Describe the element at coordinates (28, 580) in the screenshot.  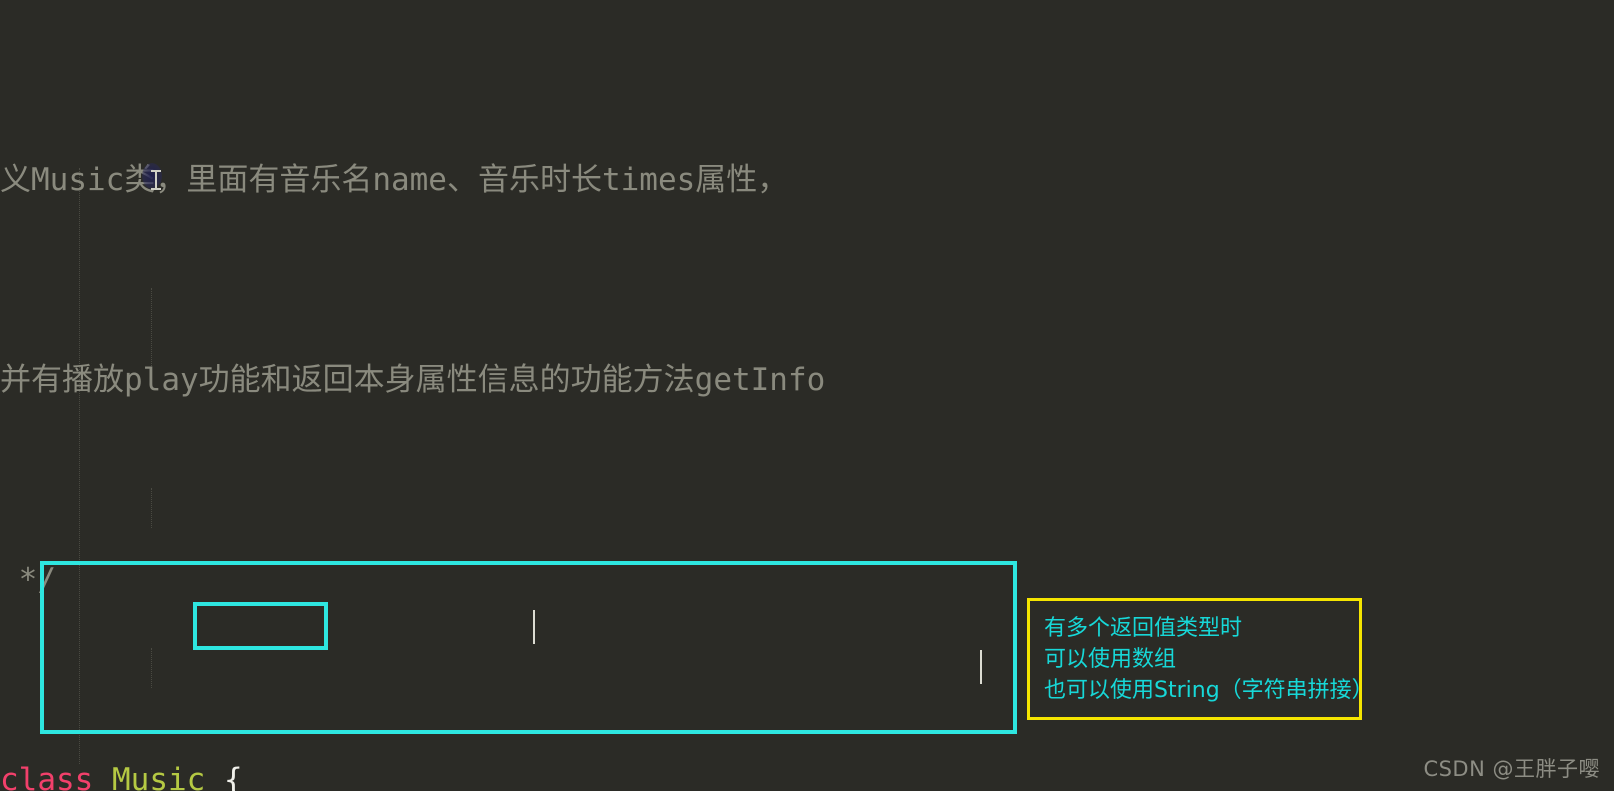
I see `comment-close-token: */` at that location.